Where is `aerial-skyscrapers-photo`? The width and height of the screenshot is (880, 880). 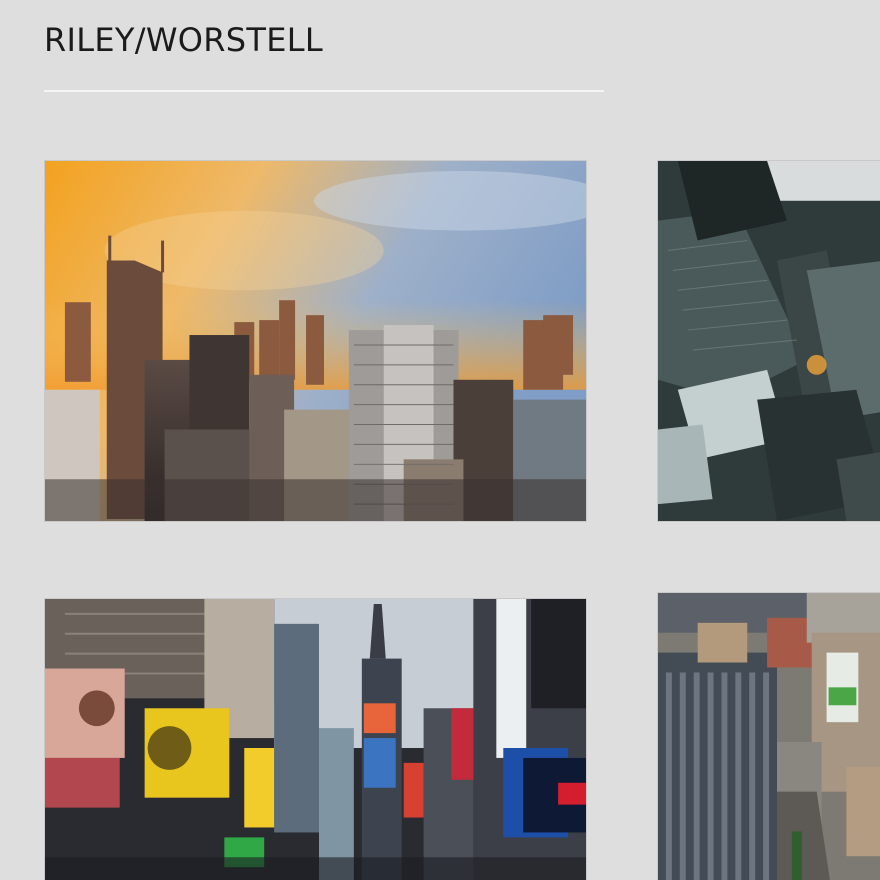 aerial-skyscrapers-photo is located at coordinates (769, 341).